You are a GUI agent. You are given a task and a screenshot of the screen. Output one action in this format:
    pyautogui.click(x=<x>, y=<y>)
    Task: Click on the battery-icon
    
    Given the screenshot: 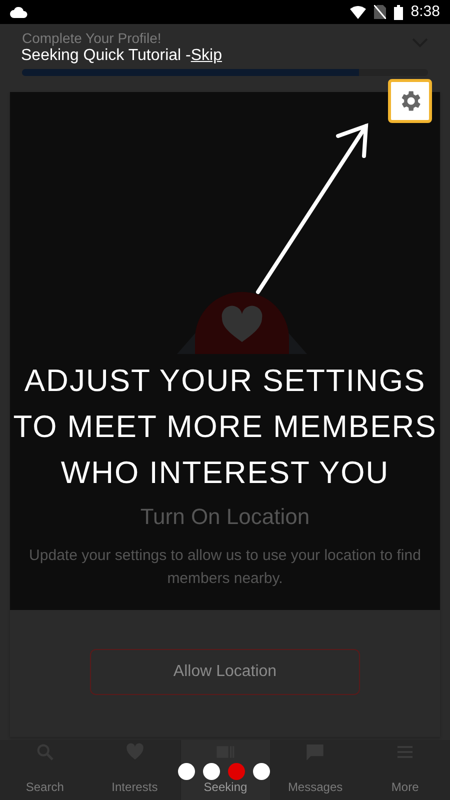 What is the action you would take?
    pyautogui.click(x=398, y=12)
    